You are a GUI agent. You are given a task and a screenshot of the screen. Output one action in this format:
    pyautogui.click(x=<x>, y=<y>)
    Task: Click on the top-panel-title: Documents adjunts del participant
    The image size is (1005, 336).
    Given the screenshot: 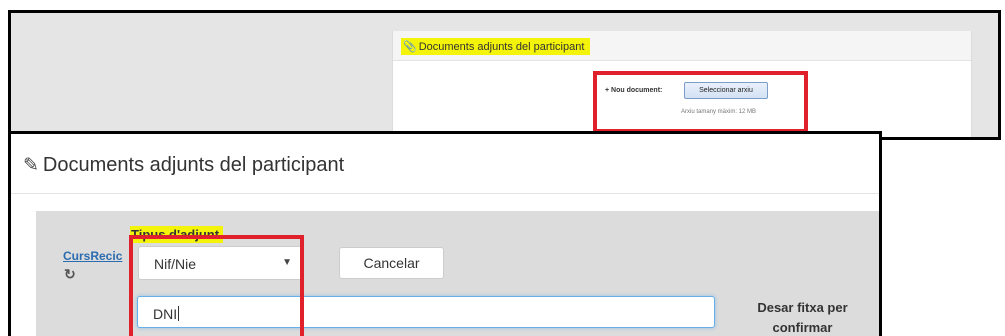 What is the action you would take?
    pyautogui.click(x=501, y=47)
    